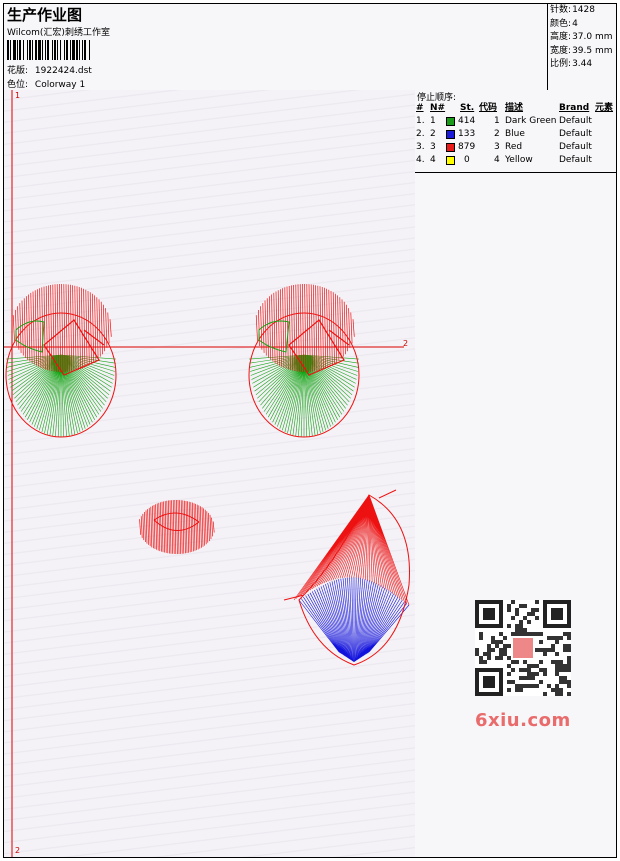 The height and width of the screenshot is (861, 620). Describe the element at coordinates (351, 550) in the screenshot. I see `mouth-red-fill` at that location.